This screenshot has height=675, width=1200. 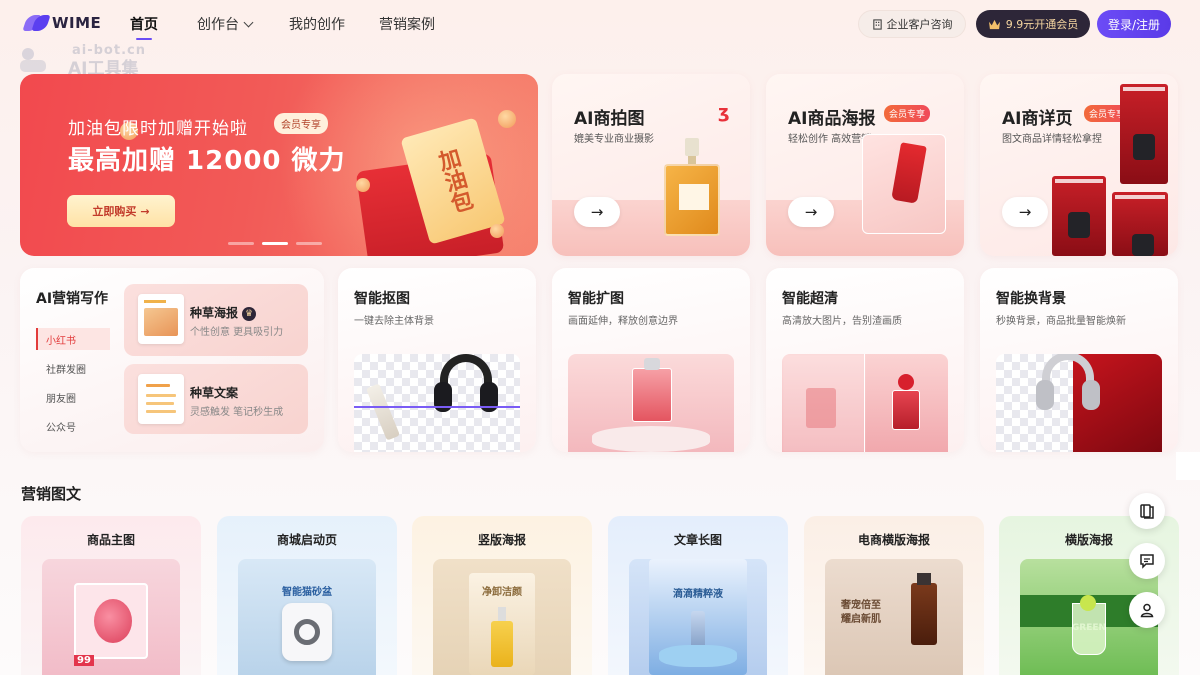 I want to click on tool-title: 智能抠图, so click(x=382, y=299).